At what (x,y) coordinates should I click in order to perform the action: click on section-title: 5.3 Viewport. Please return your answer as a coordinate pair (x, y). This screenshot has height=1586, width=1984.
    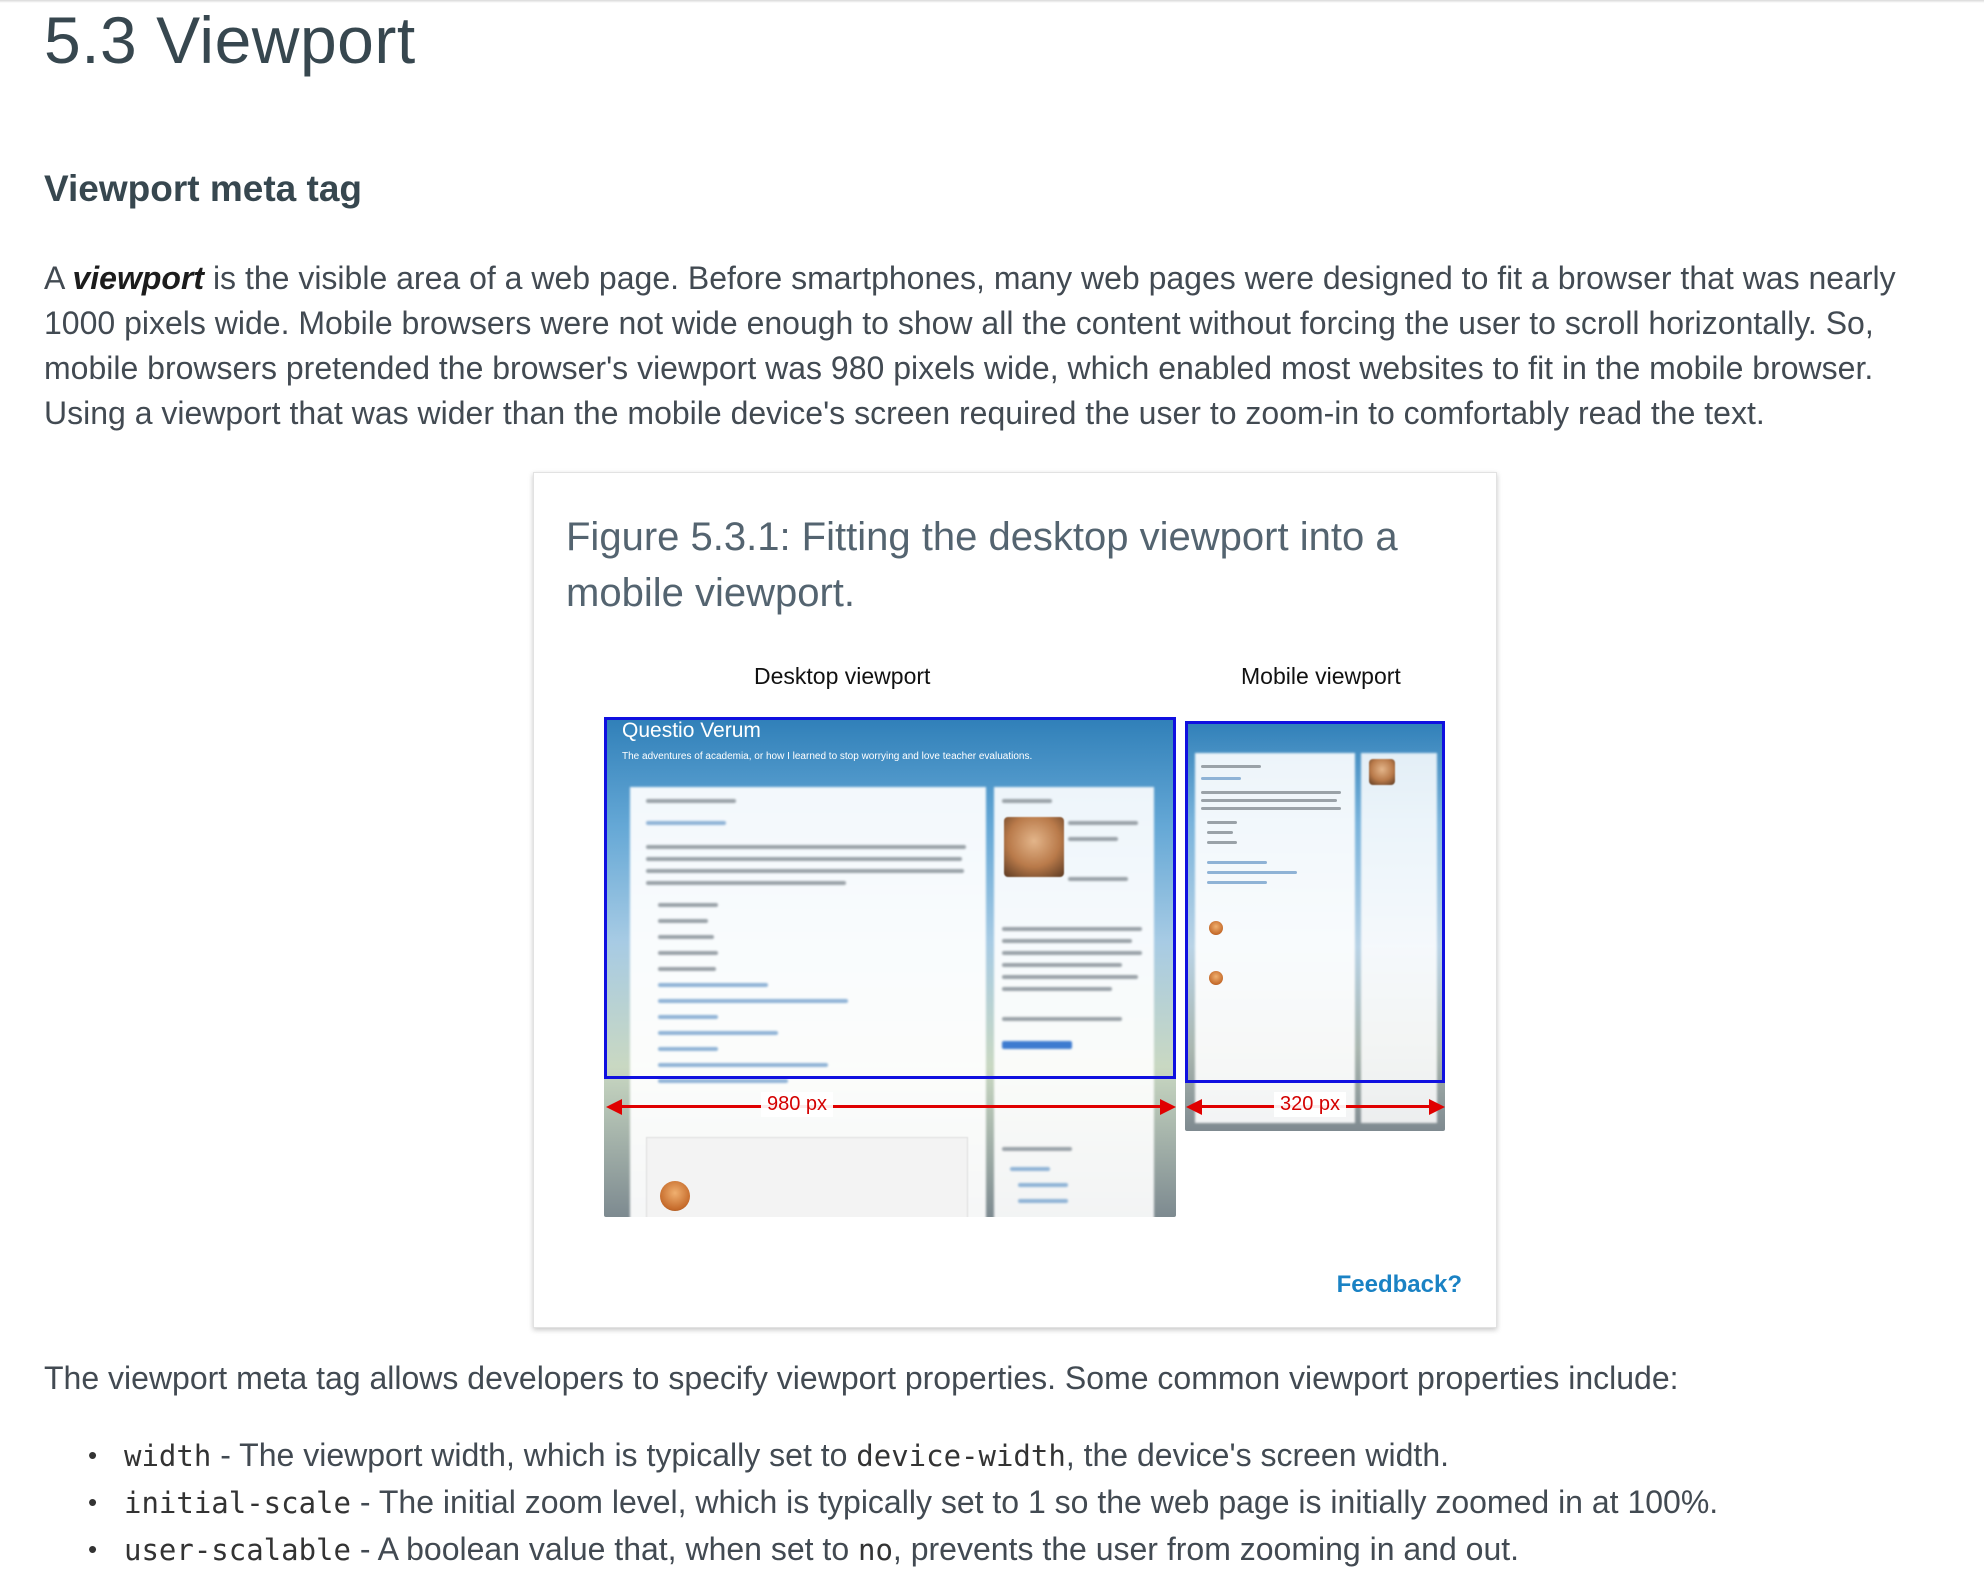
    Looking at the image, I should click on (230, 40).